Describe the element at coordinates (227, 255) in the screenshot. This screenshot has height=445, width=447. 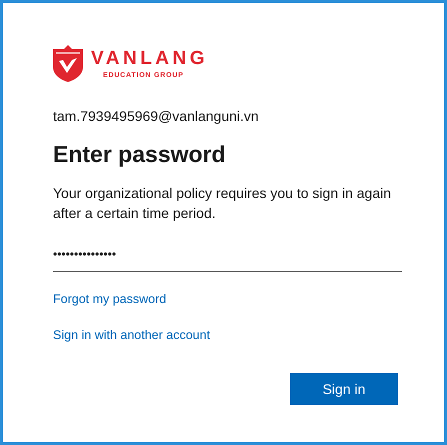
I see `password-field: •••••••••••••••` at that location.